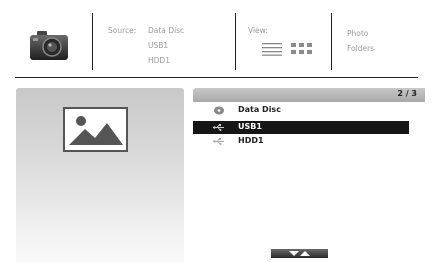 This screenshot has width=433, height=263. What do you see at coordinates (216, 77) in the screenshot?
I see `header-separator` at bounding box center [216, 77].